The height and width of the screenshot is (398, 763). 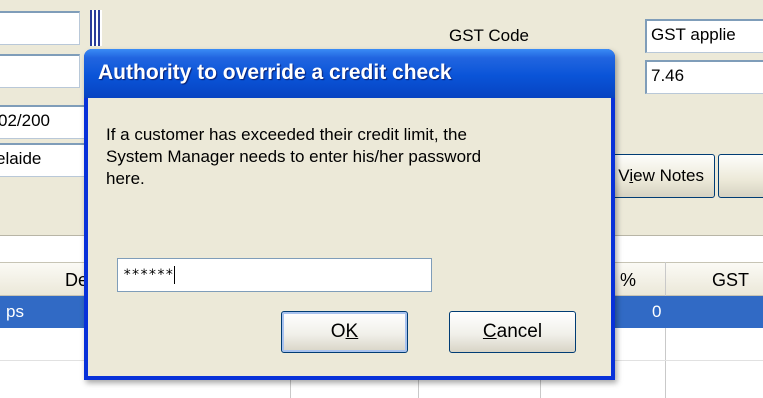 What do you see at coordinates (704, 36) in the screenshot?
I see `gst-code-field: GST applie` at bounding box center [704, 36].